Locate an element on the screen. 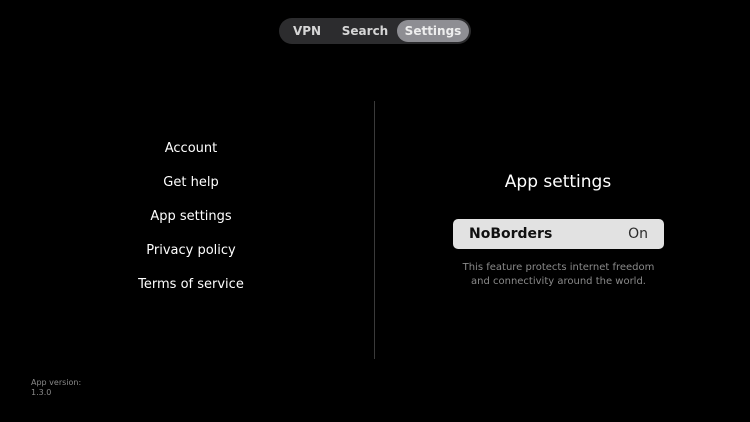  top-tab-bar: VPN Search Settings is located at coordinates (375, 31).